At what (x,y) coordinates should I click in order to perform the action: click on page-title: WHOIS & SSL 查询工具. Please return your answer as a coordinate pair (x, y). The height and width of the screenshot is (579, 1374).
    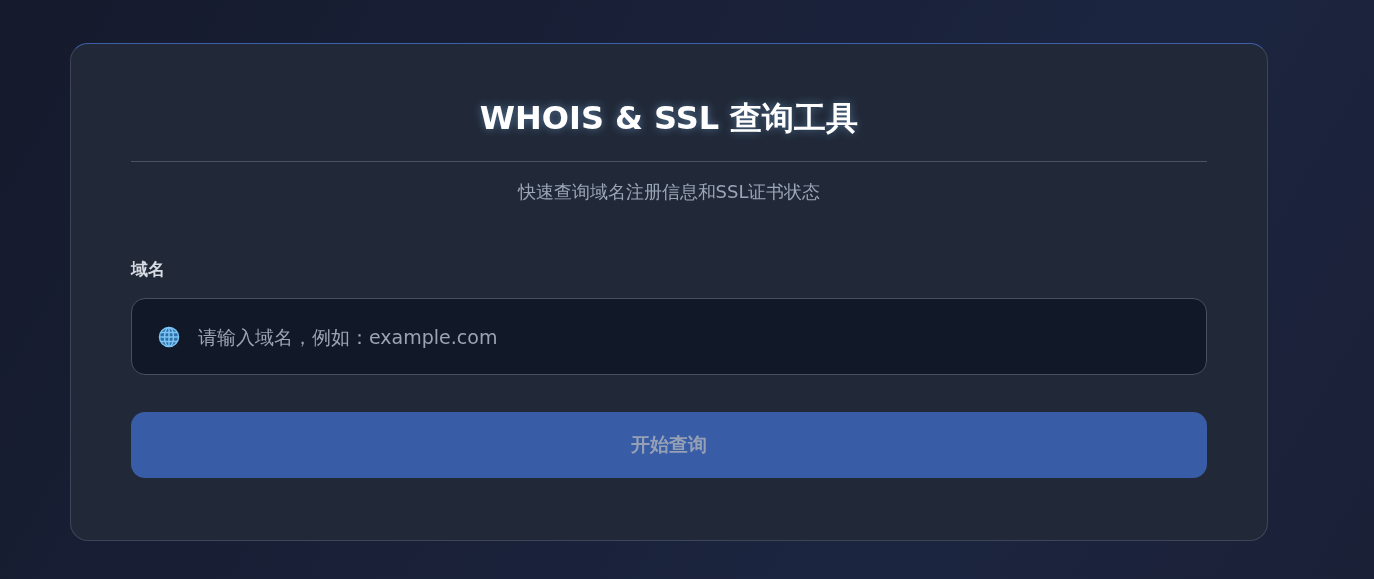
    Looking at the image, I should click on (669, 118).